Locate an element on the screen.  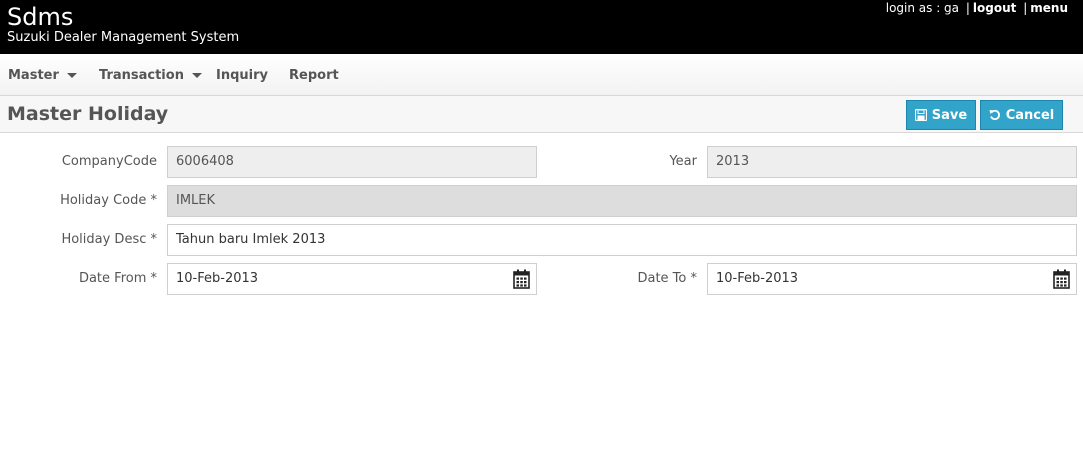
holiday-code-field: IMLEK is located at coordinates (622, 201).